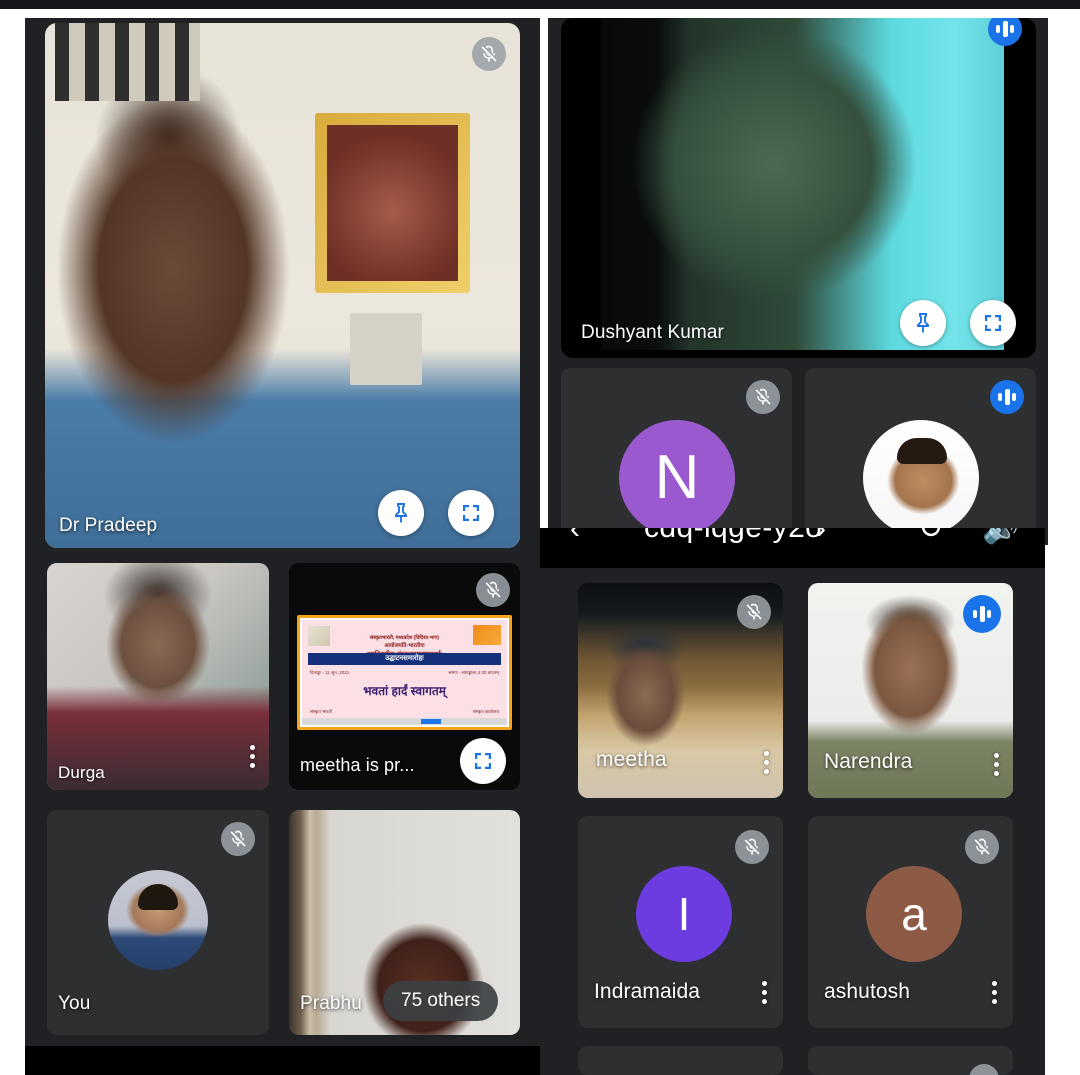 Image resolution: width=1080 pixels, height=1075 pixels. Describe the element at coordinates (752, 847) in the screenshot. I see `mic-off-icon-indramaida` at that location.